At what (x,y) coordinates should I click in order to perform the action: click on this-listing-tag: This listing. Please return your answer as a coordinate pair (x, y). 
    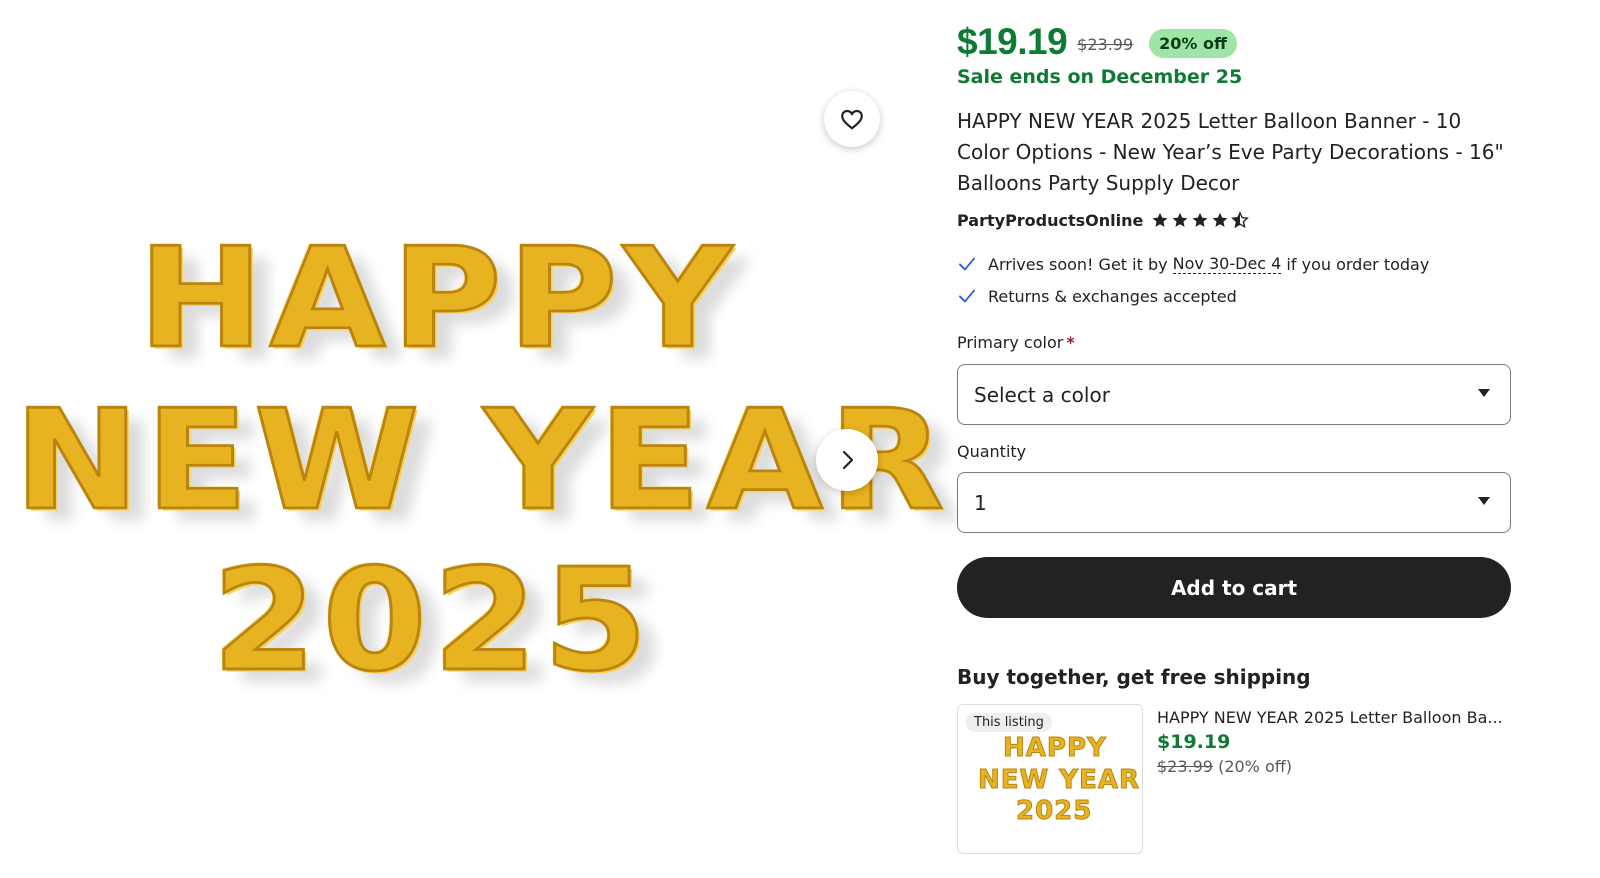
    Looking at the image, I should click on (1009, 722).